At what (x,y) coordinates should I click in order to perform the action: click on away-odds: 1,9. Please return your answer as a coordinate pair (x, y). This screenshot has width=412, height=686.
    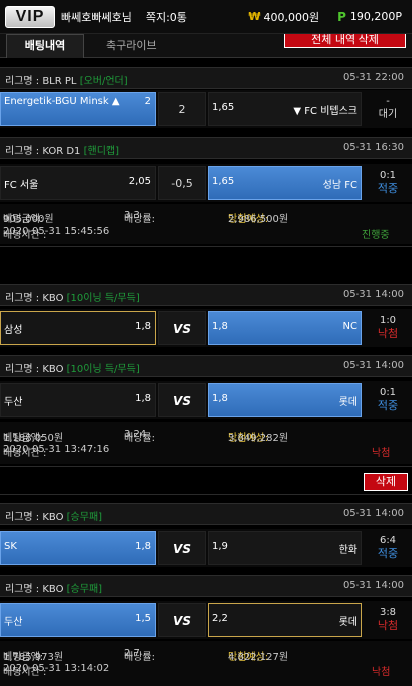
    Looking at the image, I should click on (220, 546).